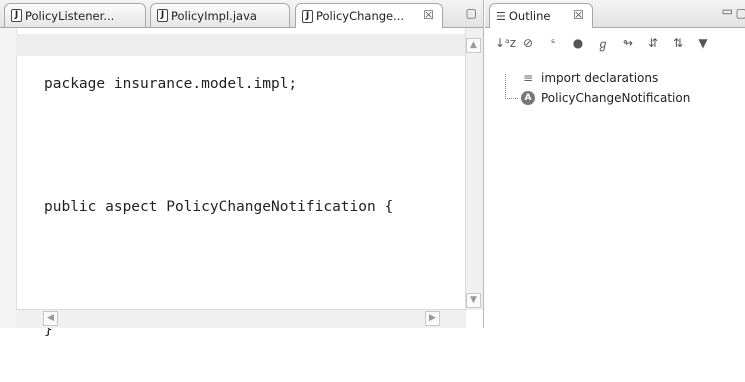 The image size is (745, 382). Describe the element at coordinates (553, 43) in the screenshot. I see `hide-static-icon: ˢ` at that location.